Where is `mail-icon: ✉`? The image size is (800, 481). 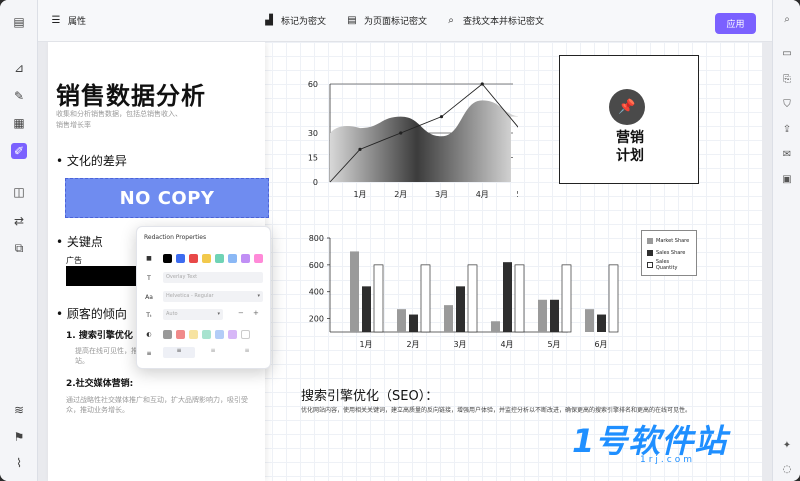 mail-icon: ✉ is located at coordinates (787, 154).